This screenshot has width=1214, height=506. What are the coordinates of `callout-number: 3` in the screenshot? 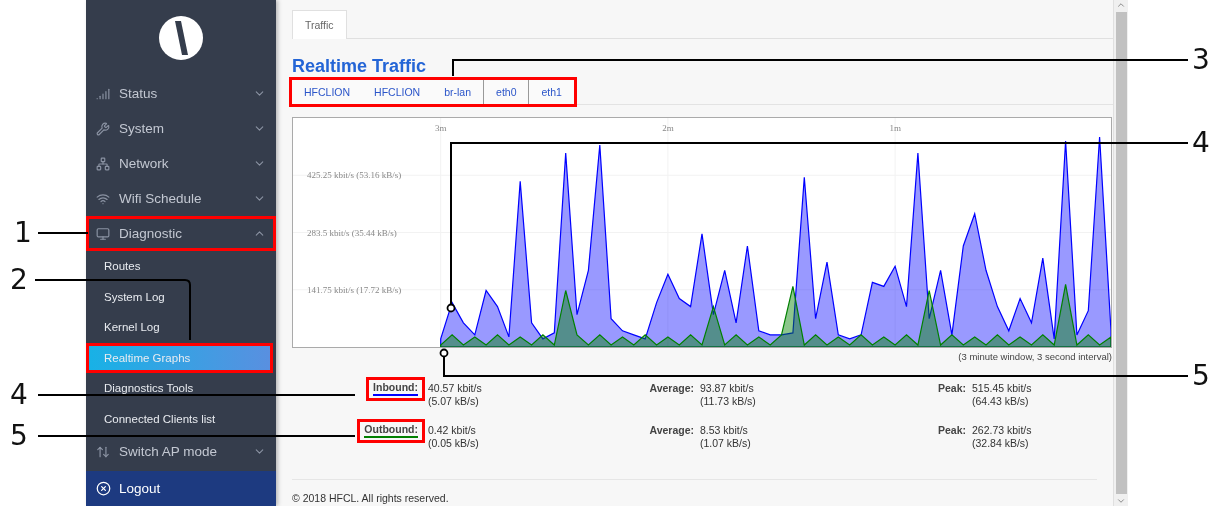 It's located at (1201, 60).